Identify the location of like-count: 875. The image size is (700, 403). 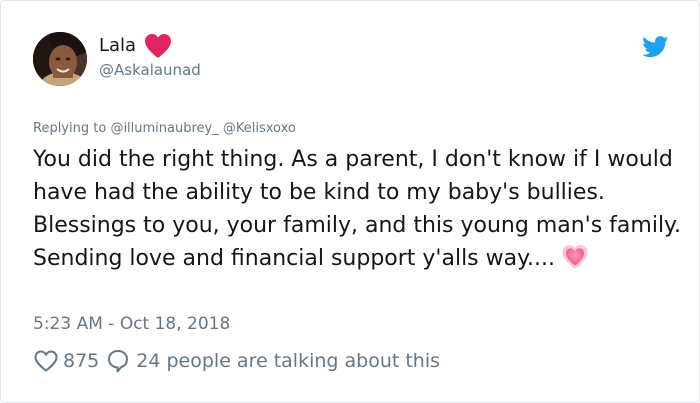
(81, 361).